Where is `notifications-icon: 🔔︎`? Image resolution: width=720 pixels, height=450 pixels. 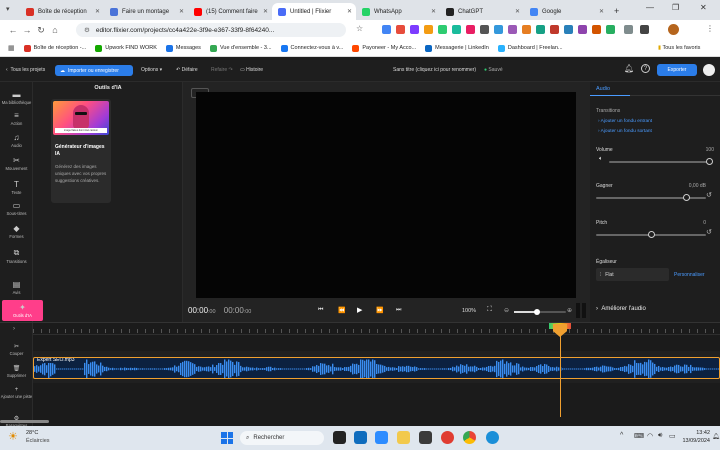
notifications-icon: 🔔︎ is located at coordinates (629, 68).